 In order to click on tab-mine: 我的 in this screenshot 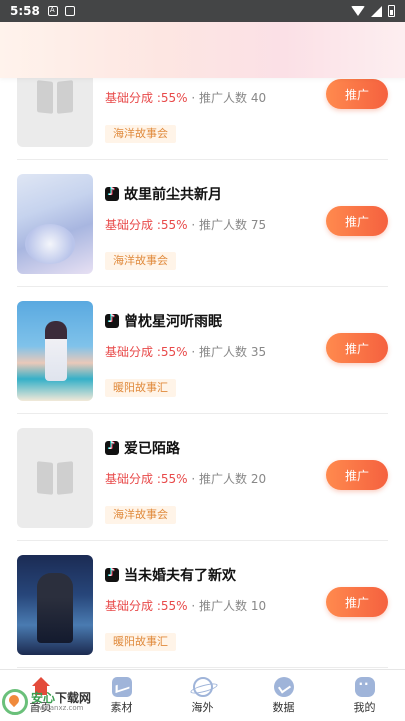, I will do `click(364, 695)`.